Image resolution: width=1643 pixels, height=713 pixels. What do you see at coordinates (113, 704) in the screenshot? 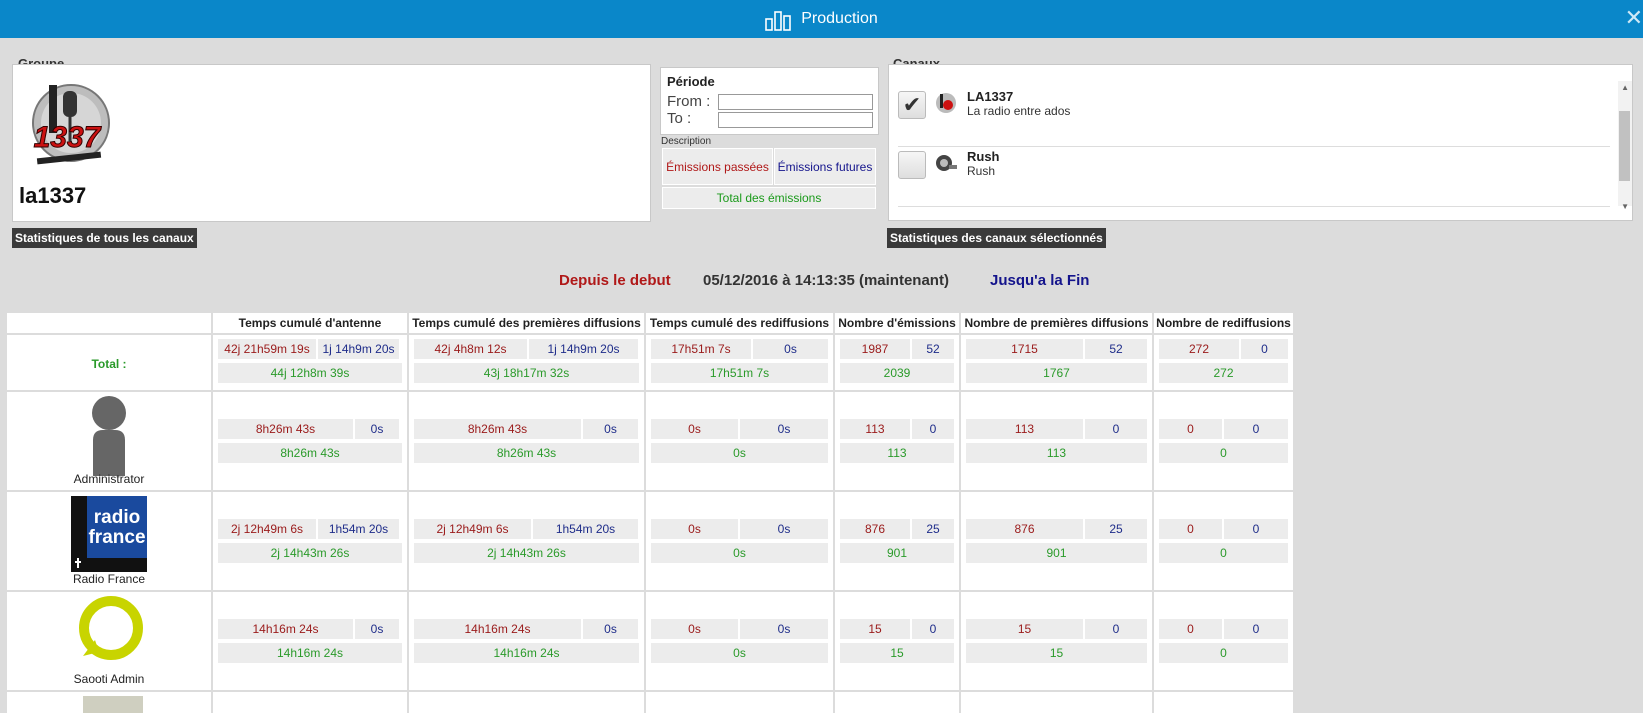
I see `avatar` at bounding box center [113, 704].